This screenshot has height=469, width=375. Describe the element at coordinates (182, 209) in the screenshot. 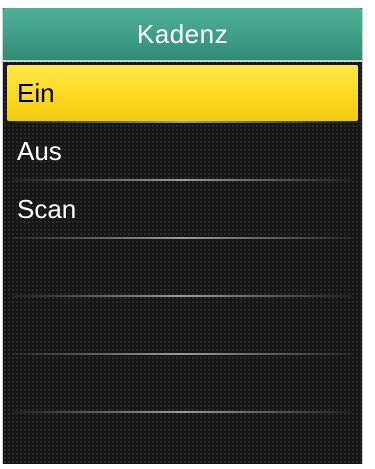

I see `menu-item-scan: Scan` at that location.